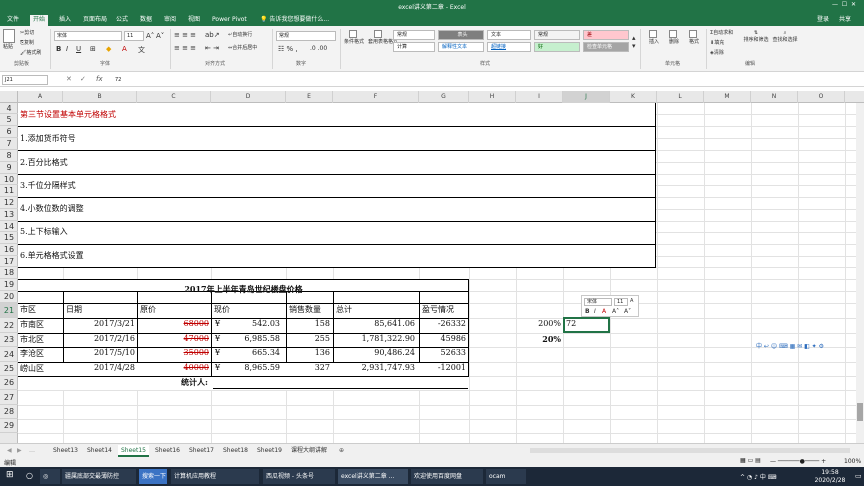 The image size is (864, 486). I want to click on sheet-tab: Sheet17, so click(201, 451).